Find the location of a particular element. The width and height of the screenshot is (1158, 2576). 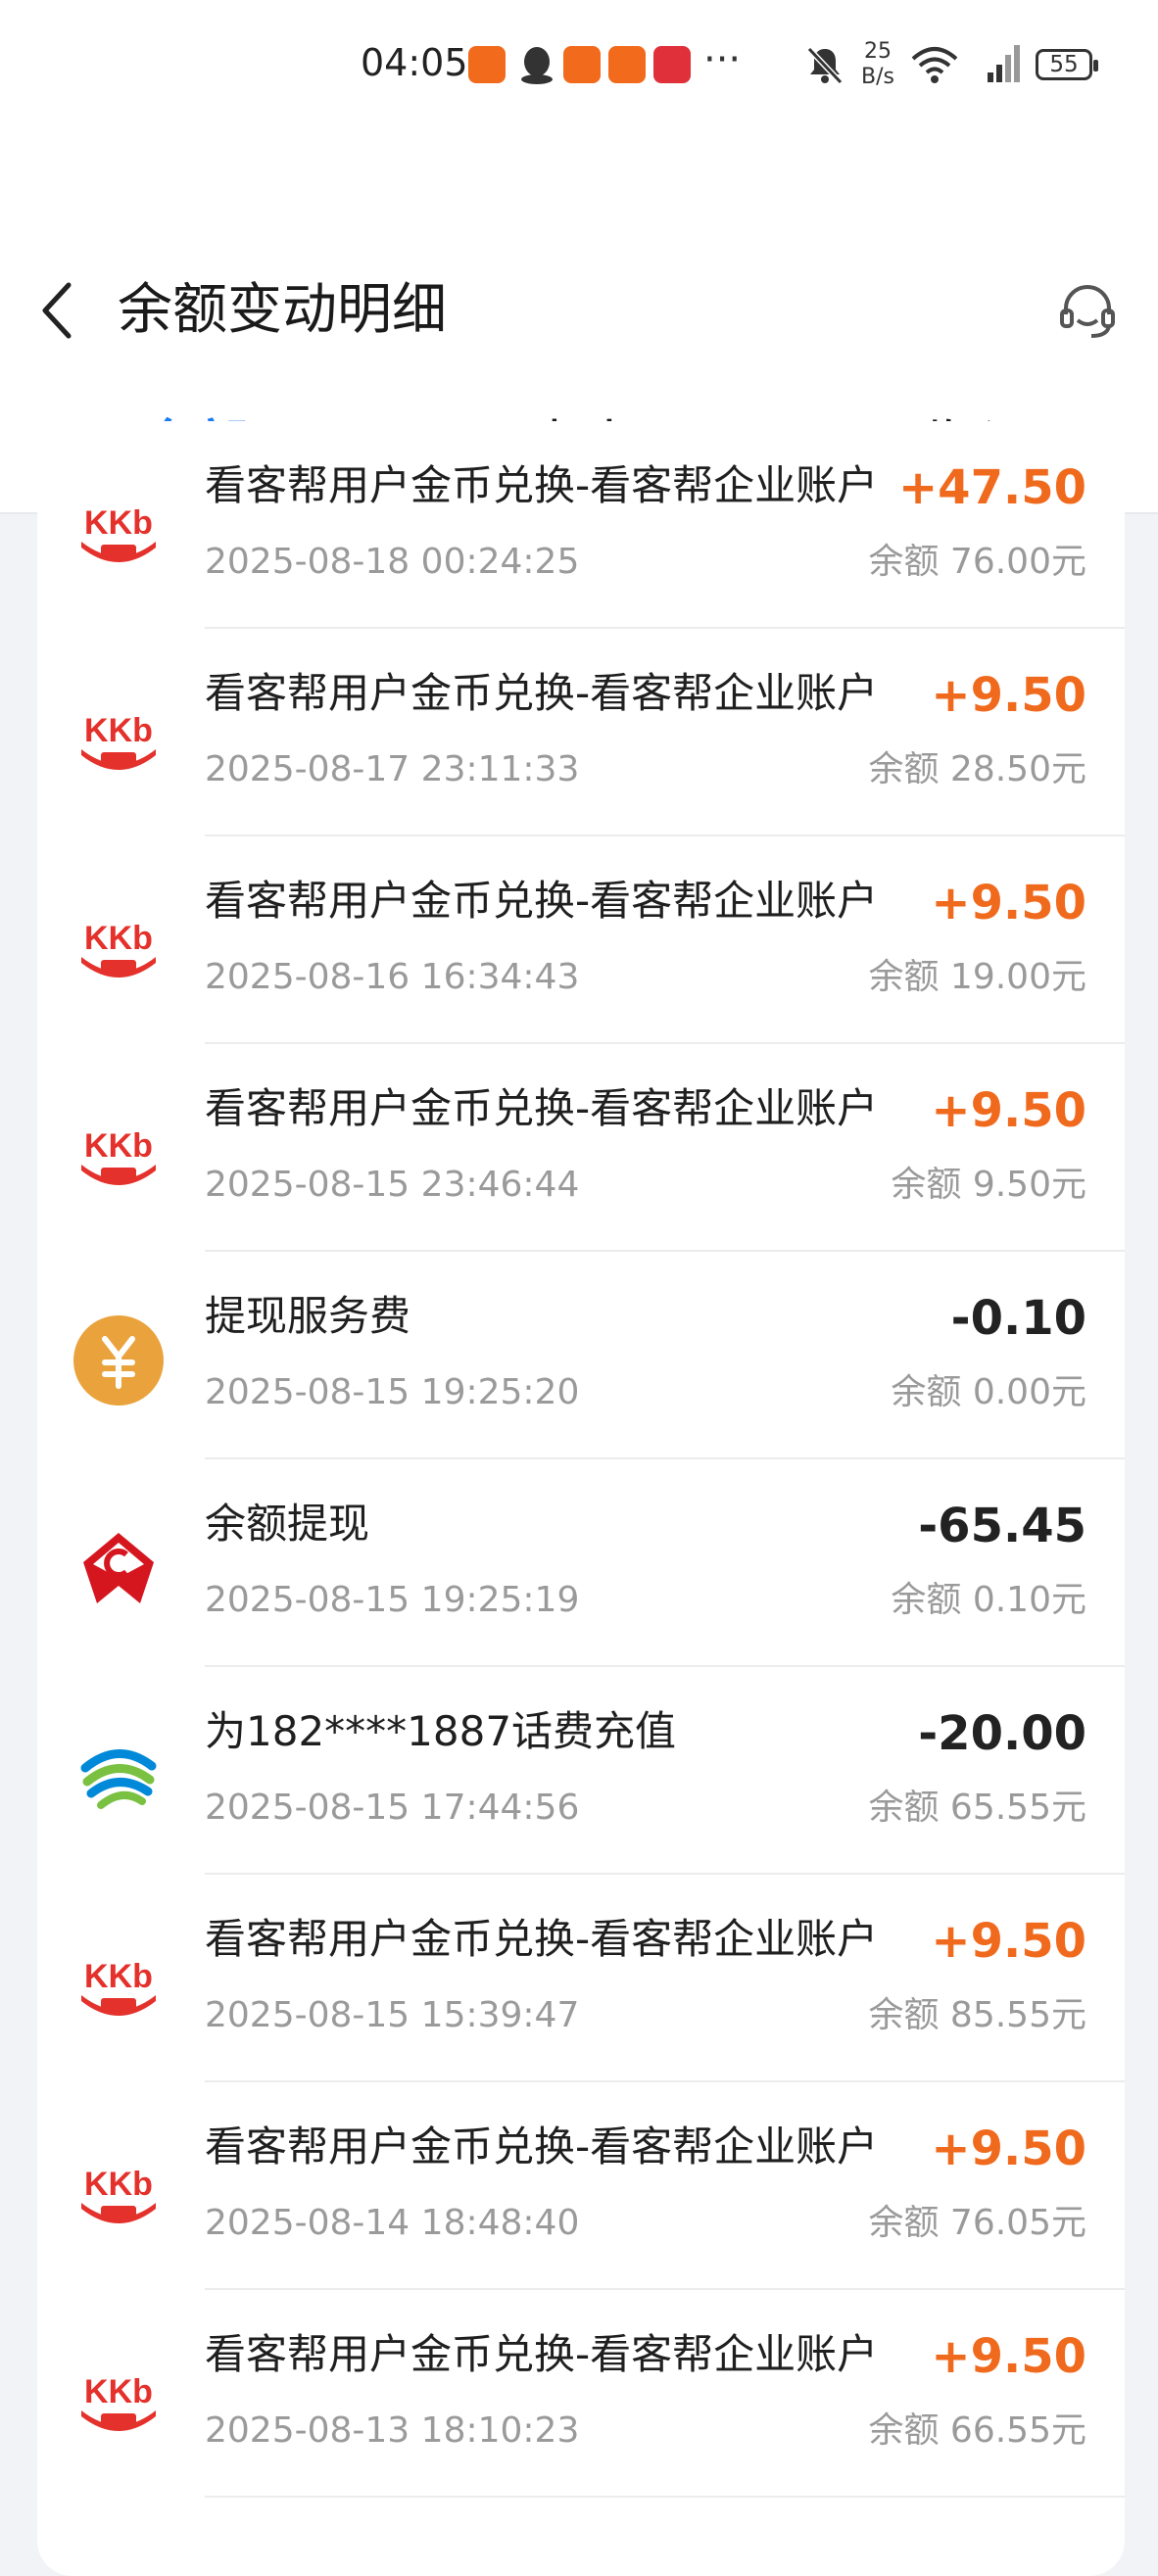

battery-indicator: 55 is located at coordinates (1067, 64).